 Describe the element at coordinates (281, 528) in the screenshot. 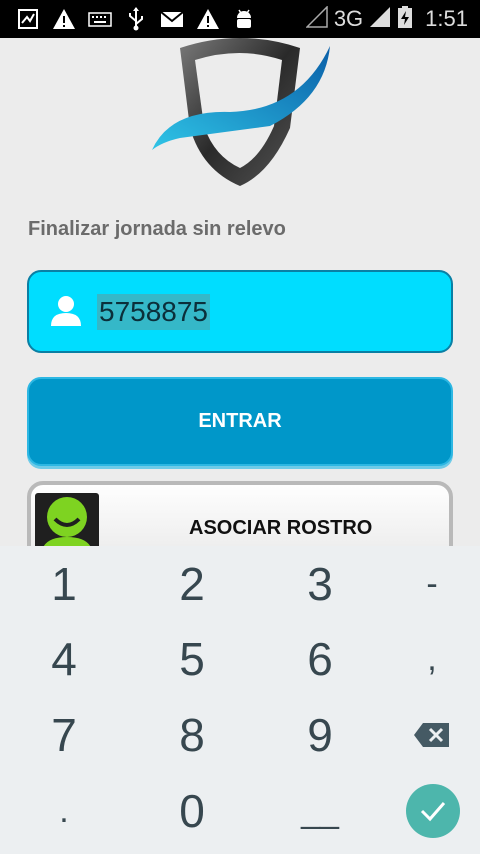

I see `associate-face-label: ASOCIAR ROSTRO` at that location.